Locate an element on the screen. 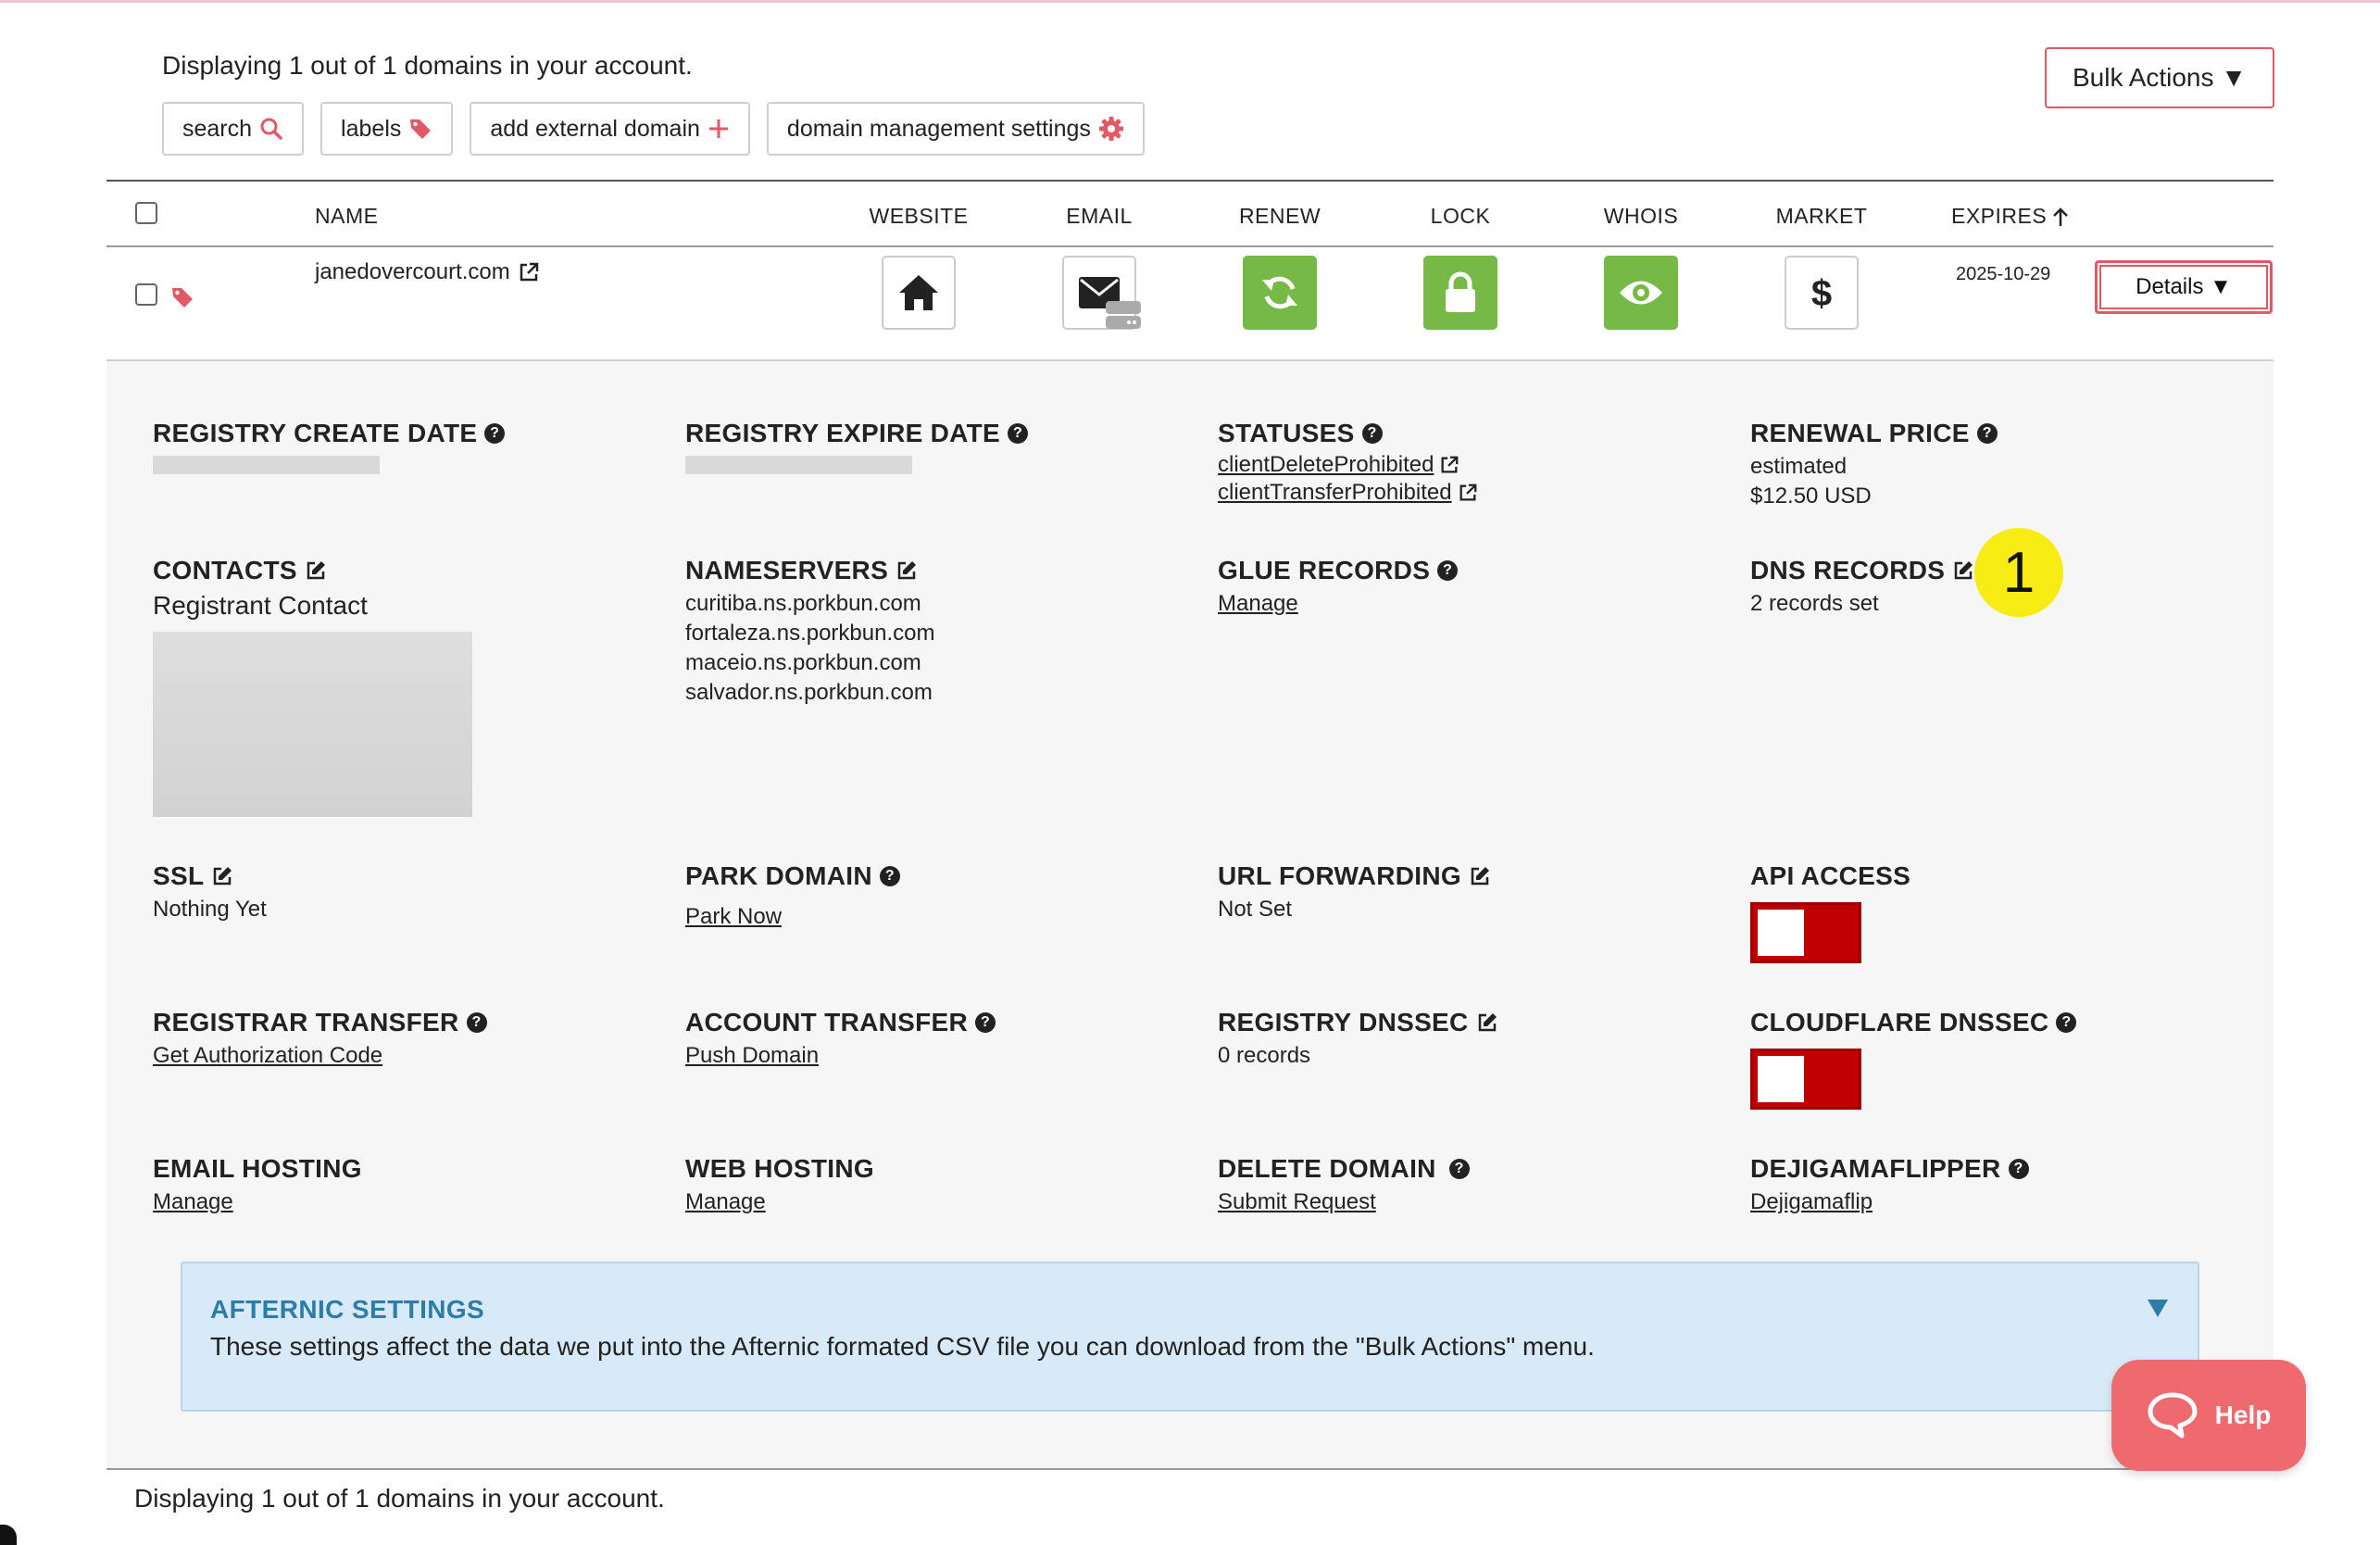  dejigamaflipper-title: DEJIGAMAFLIPPER is located at coordinates (1875, 1168).